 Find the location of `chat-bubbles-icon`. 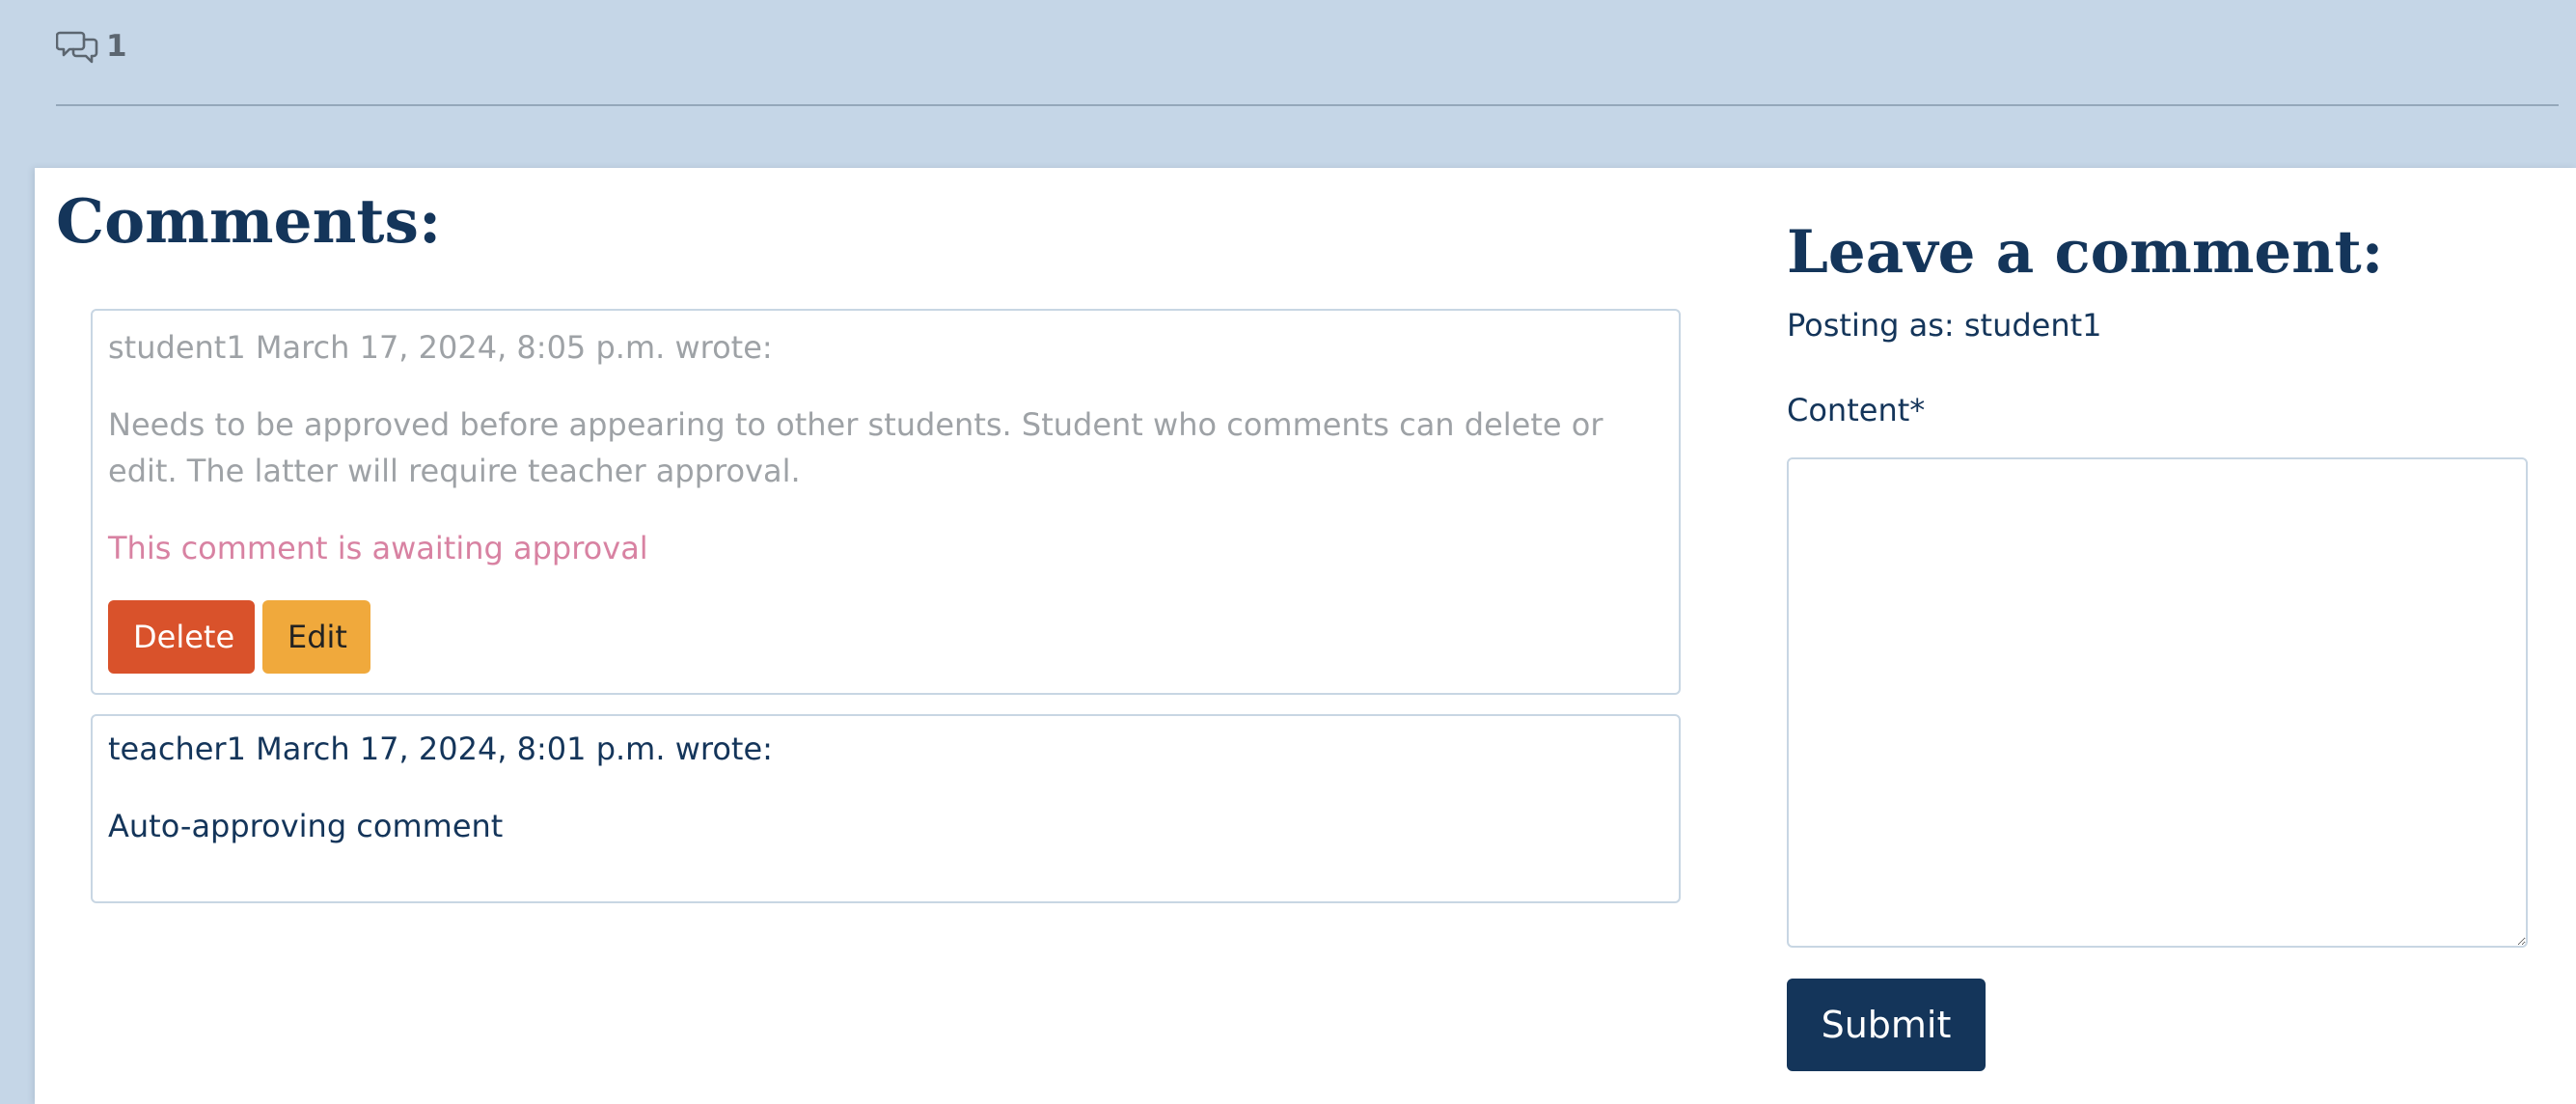

chat-bubbles-icon is located at coordinates (78, 46).